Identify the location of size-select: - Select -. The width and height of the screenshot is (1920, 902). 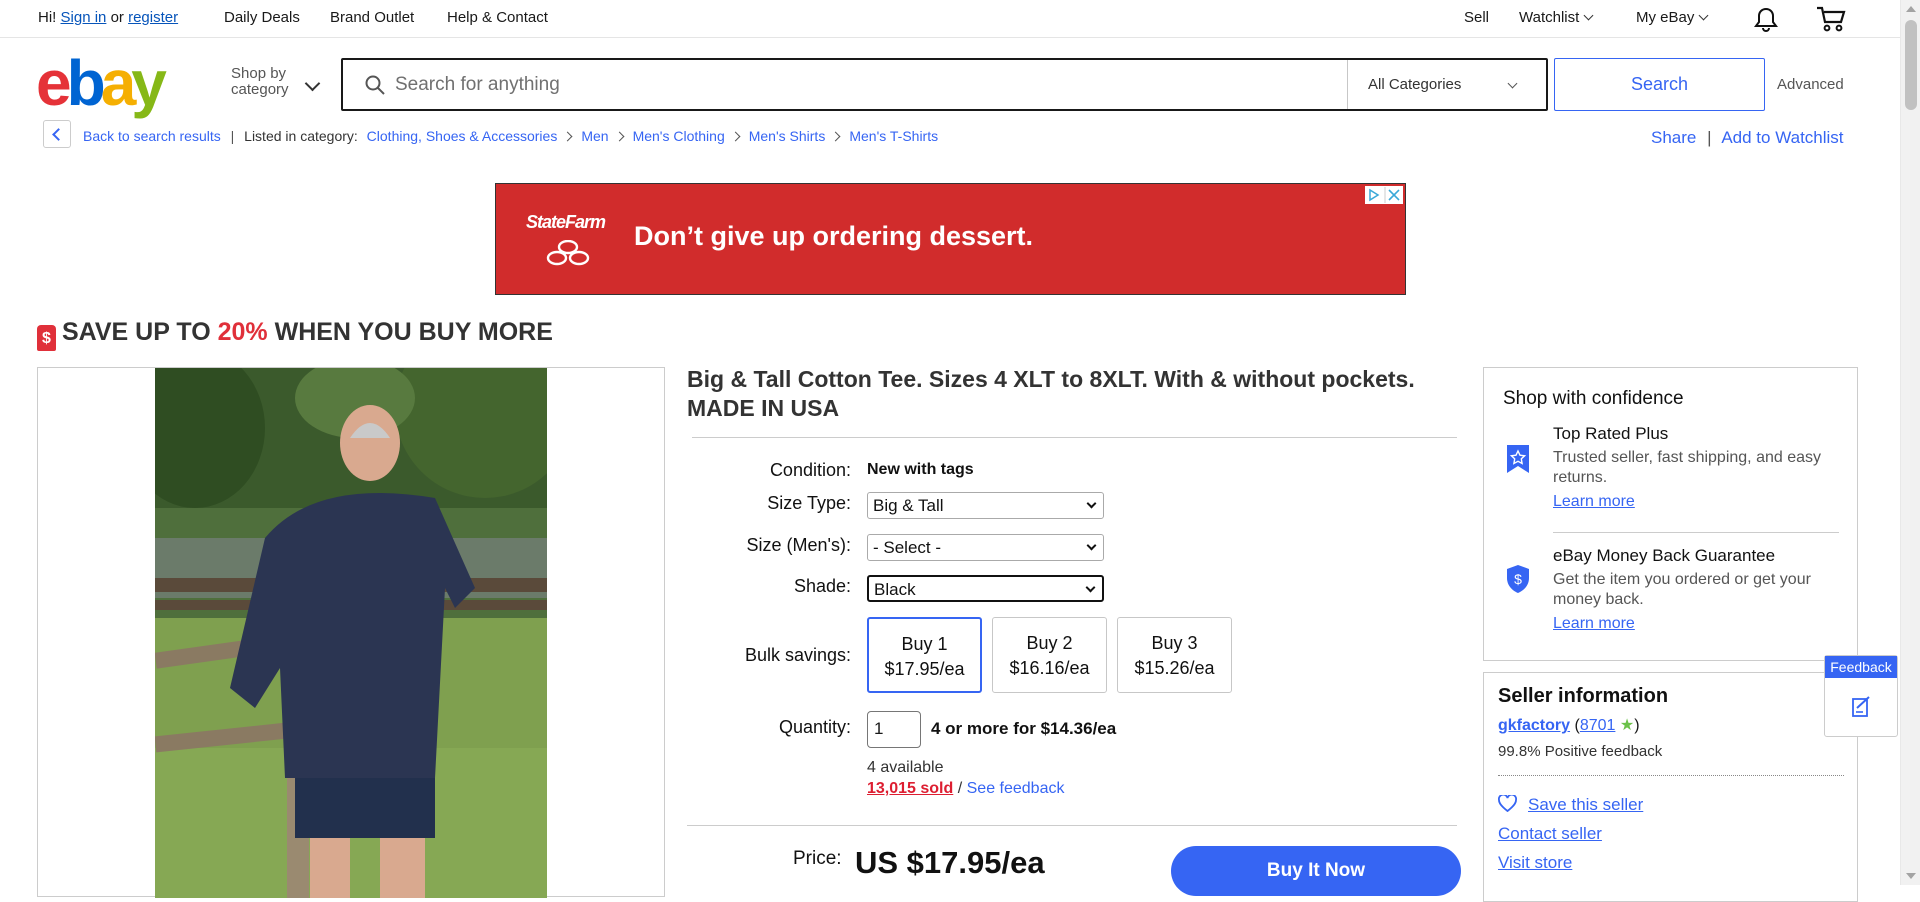
(985, 547).